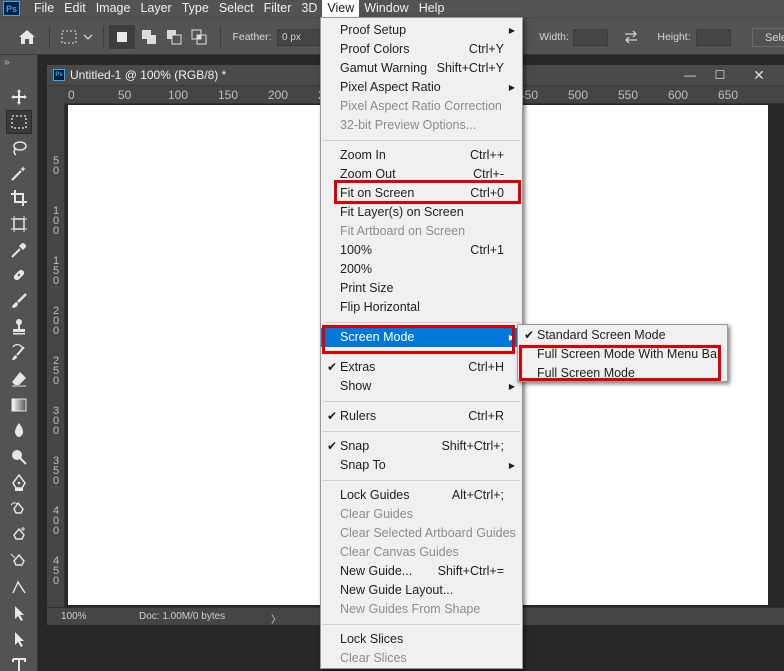 The image size is (784, 671). I want to click on curvature-pen-icon, so click(19, 535).